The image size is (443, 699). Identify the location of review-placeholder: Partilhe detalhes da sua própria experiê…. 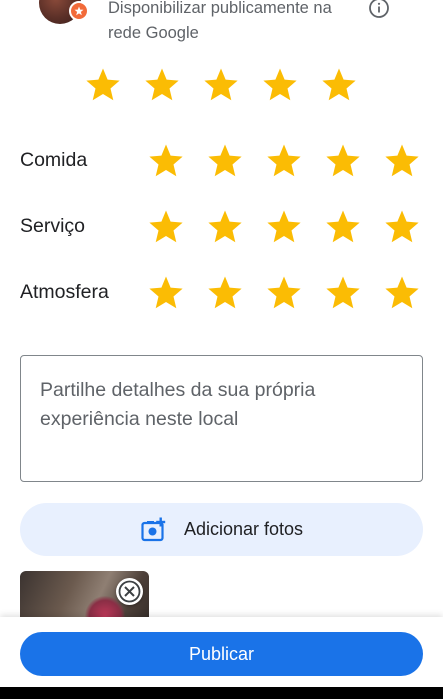
(178, 404).